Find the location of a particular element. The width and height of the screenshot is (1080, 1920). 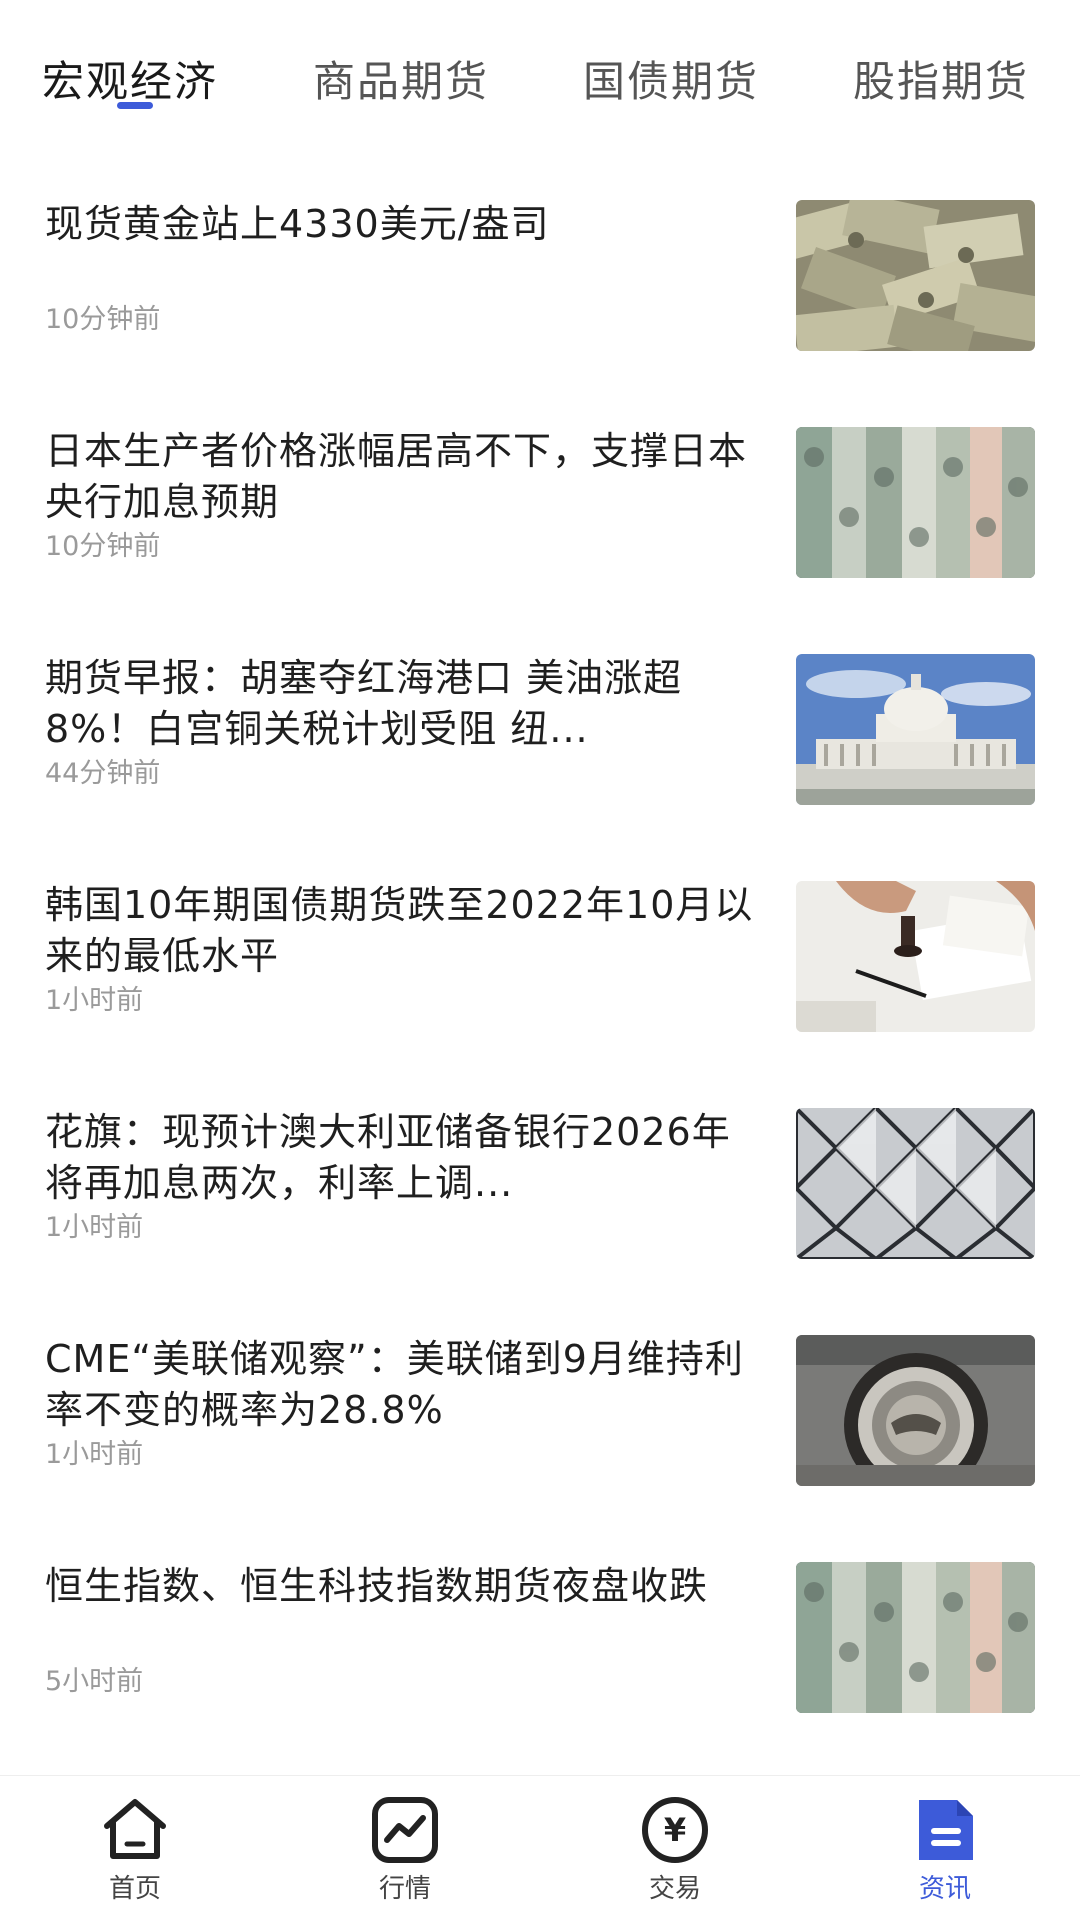

yuan-icon: ¥ is located at coordinates (675, 1830).